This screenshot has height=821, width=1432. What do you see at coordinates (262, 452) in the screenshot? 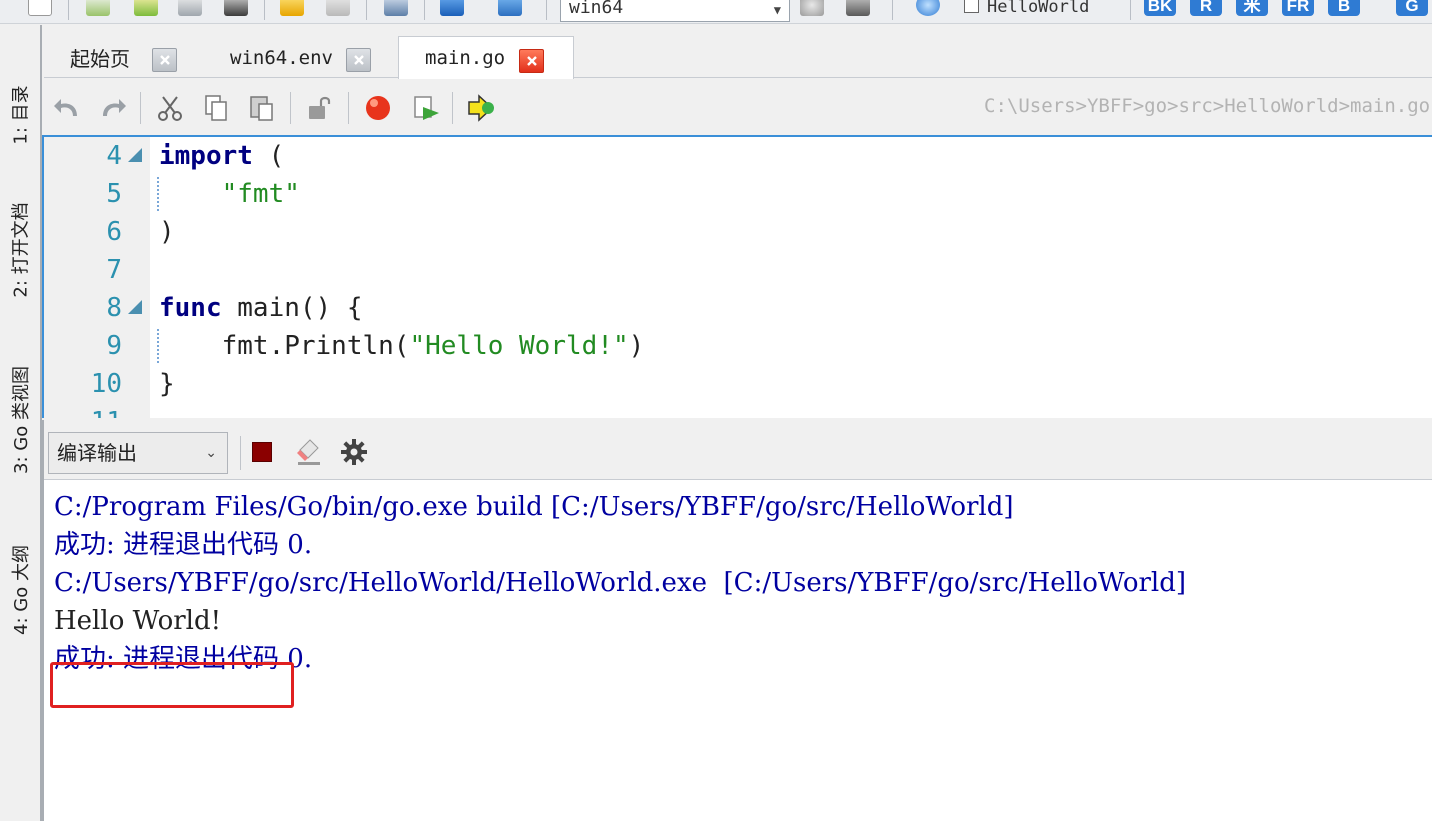
I see `stop-output-icon` at bounding box center [262, 452].